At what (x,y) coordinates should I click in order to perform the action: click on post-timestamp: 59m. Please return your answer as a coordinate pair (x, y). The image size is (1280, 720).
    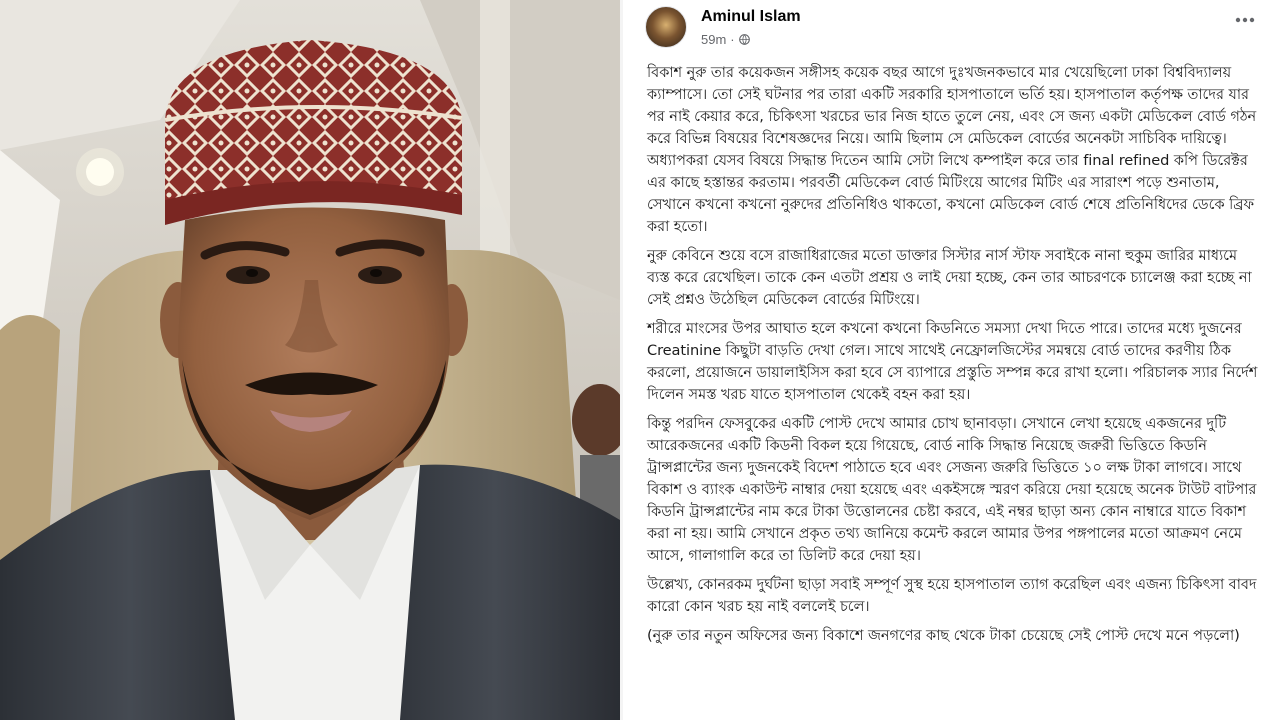
    Looking at the image, I should click on (713, 39).